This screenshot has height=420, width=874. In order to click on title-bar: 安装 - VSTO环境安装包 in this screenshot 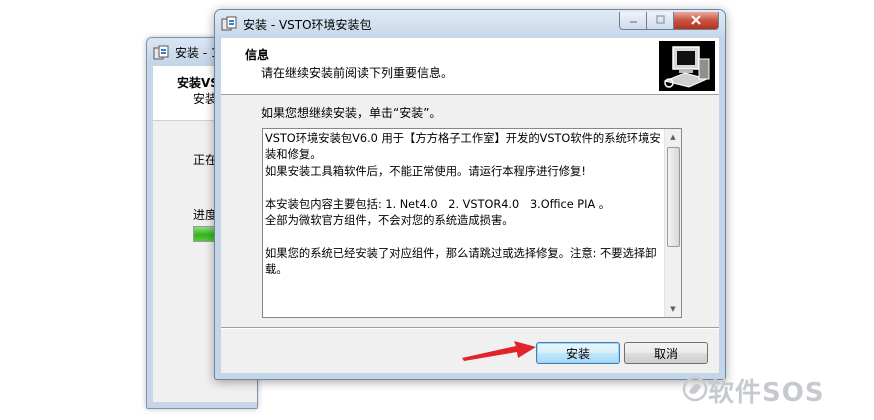, I will do `click(470, 24)`.